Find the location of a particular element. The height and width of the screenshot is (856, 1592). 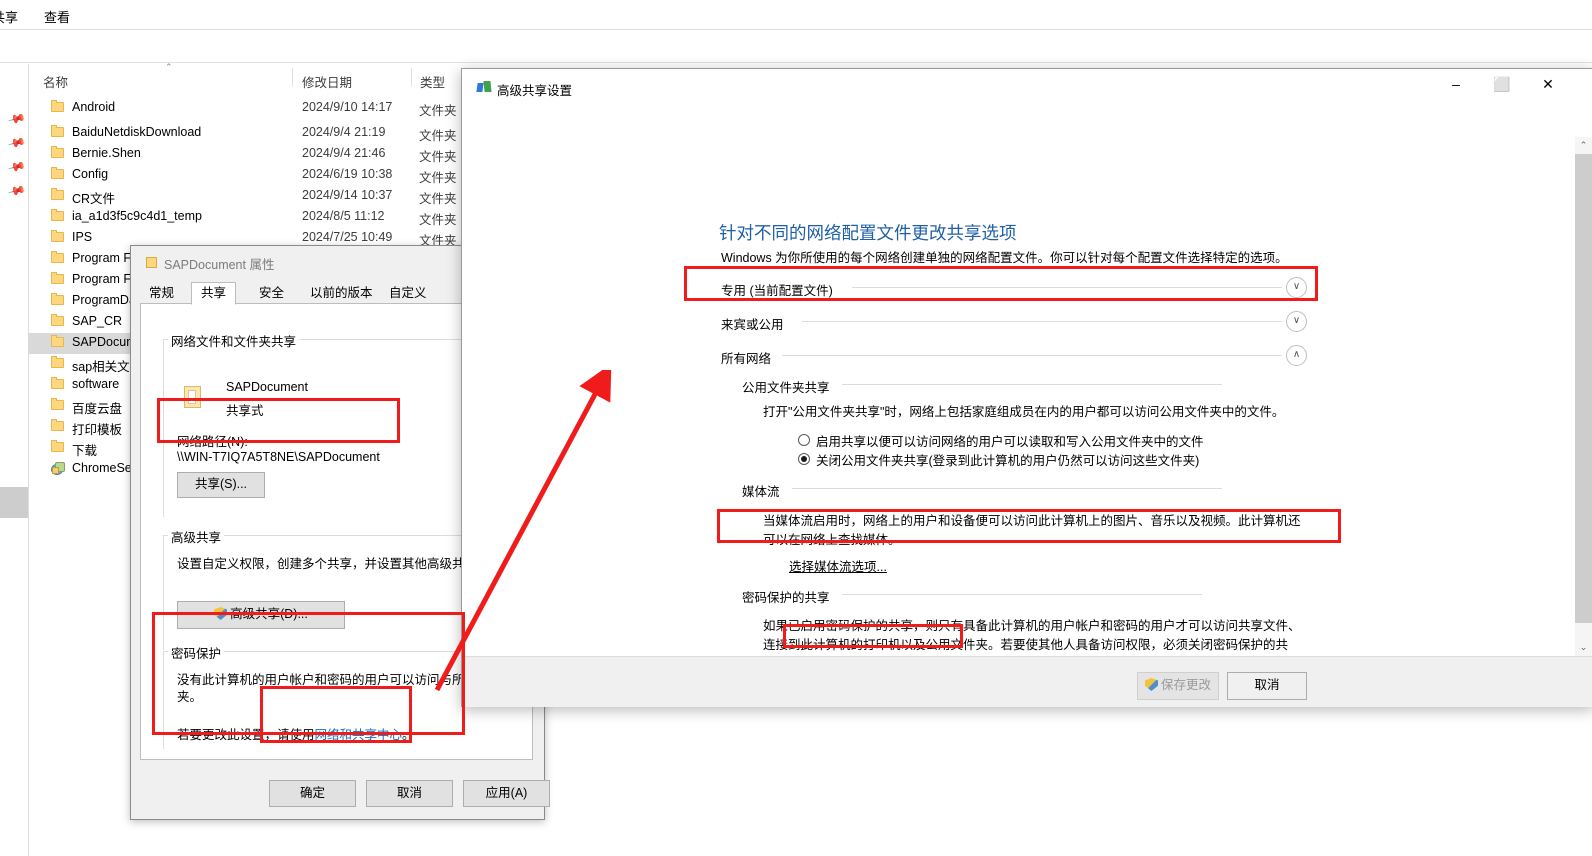

file-date: 2024/9/4 21:46 is located at coordinates (344, 153).